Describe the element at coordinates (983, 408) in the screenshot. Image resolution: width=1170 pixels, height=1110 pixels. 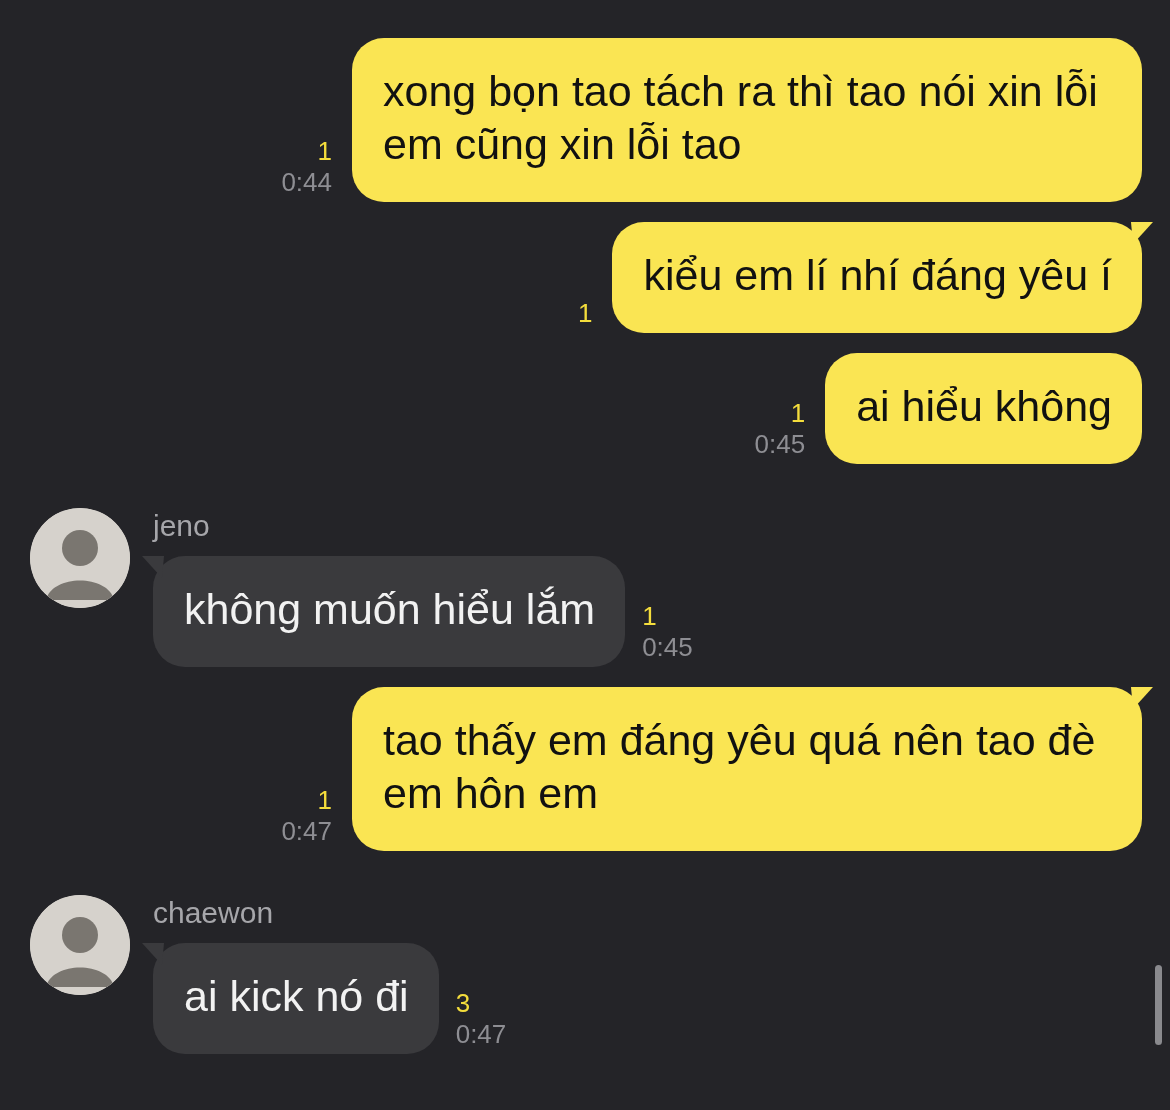
I see `message-bubble: ai hiểu không` at that location.